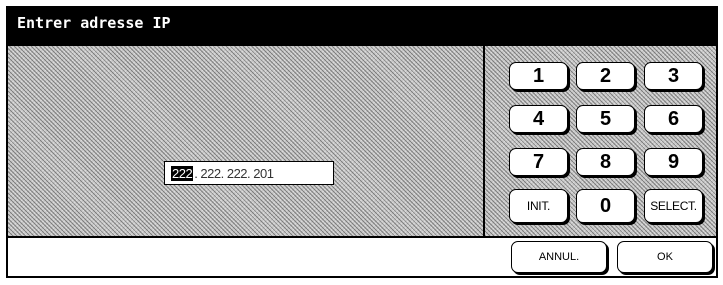 The width and height of the screenshot is (723, 285). Describe the element at coordinates (605, 206) in the screenshot. I see `key-0: 0` at that location.